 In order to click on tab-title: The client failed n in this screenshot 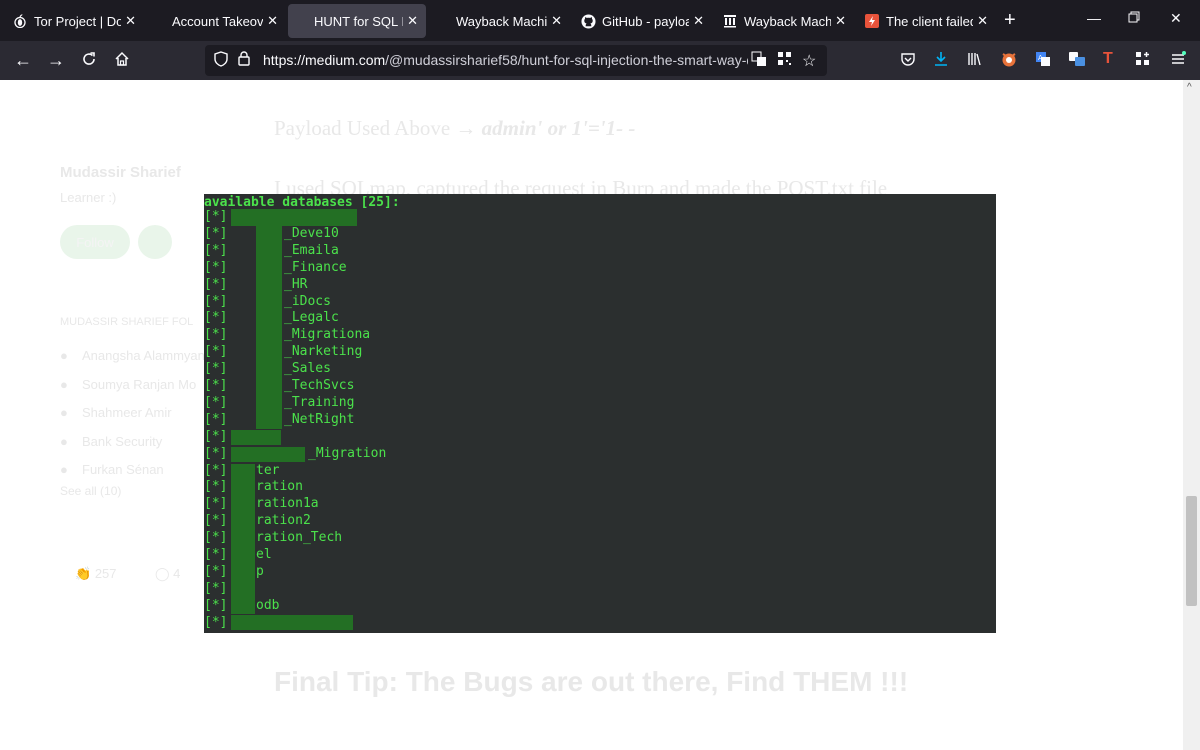, I will do `click(929, 21)`.